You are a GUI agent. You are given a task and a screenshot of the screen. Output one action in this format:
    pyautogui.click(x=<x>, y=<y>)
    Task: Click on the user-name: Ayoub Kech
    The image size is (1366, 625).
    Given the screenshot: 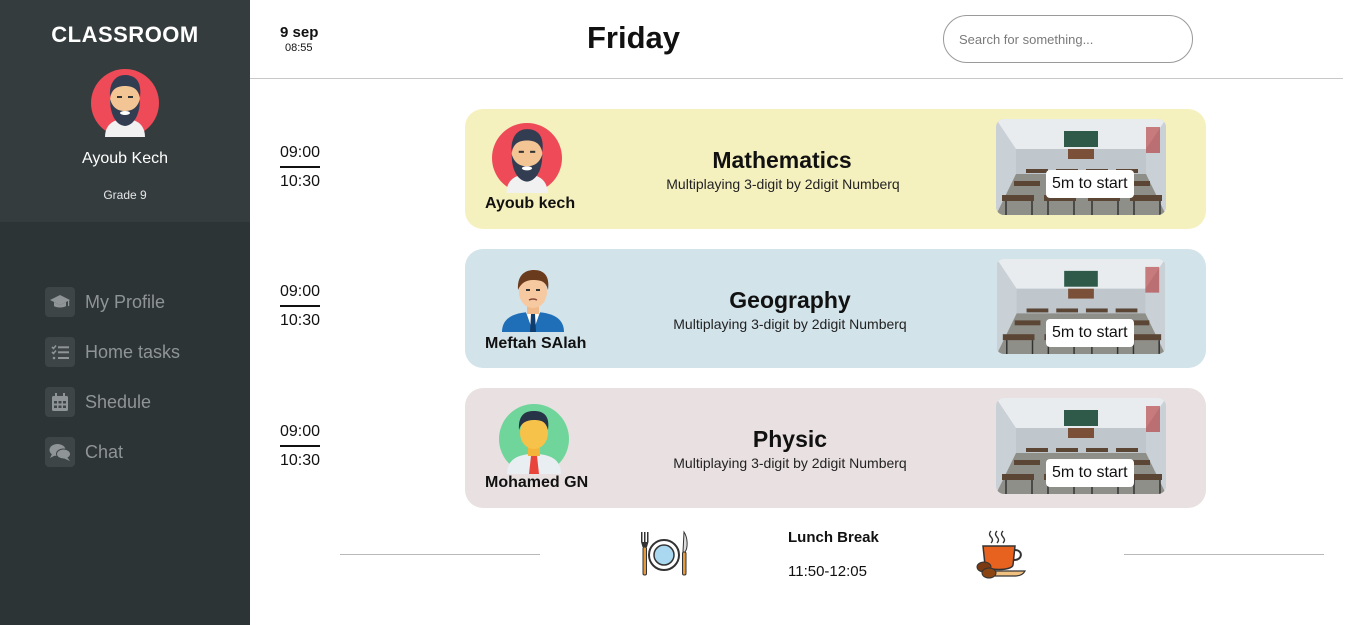 What is the action you would take?
    pyautogui.click(x=125, y=158)
    